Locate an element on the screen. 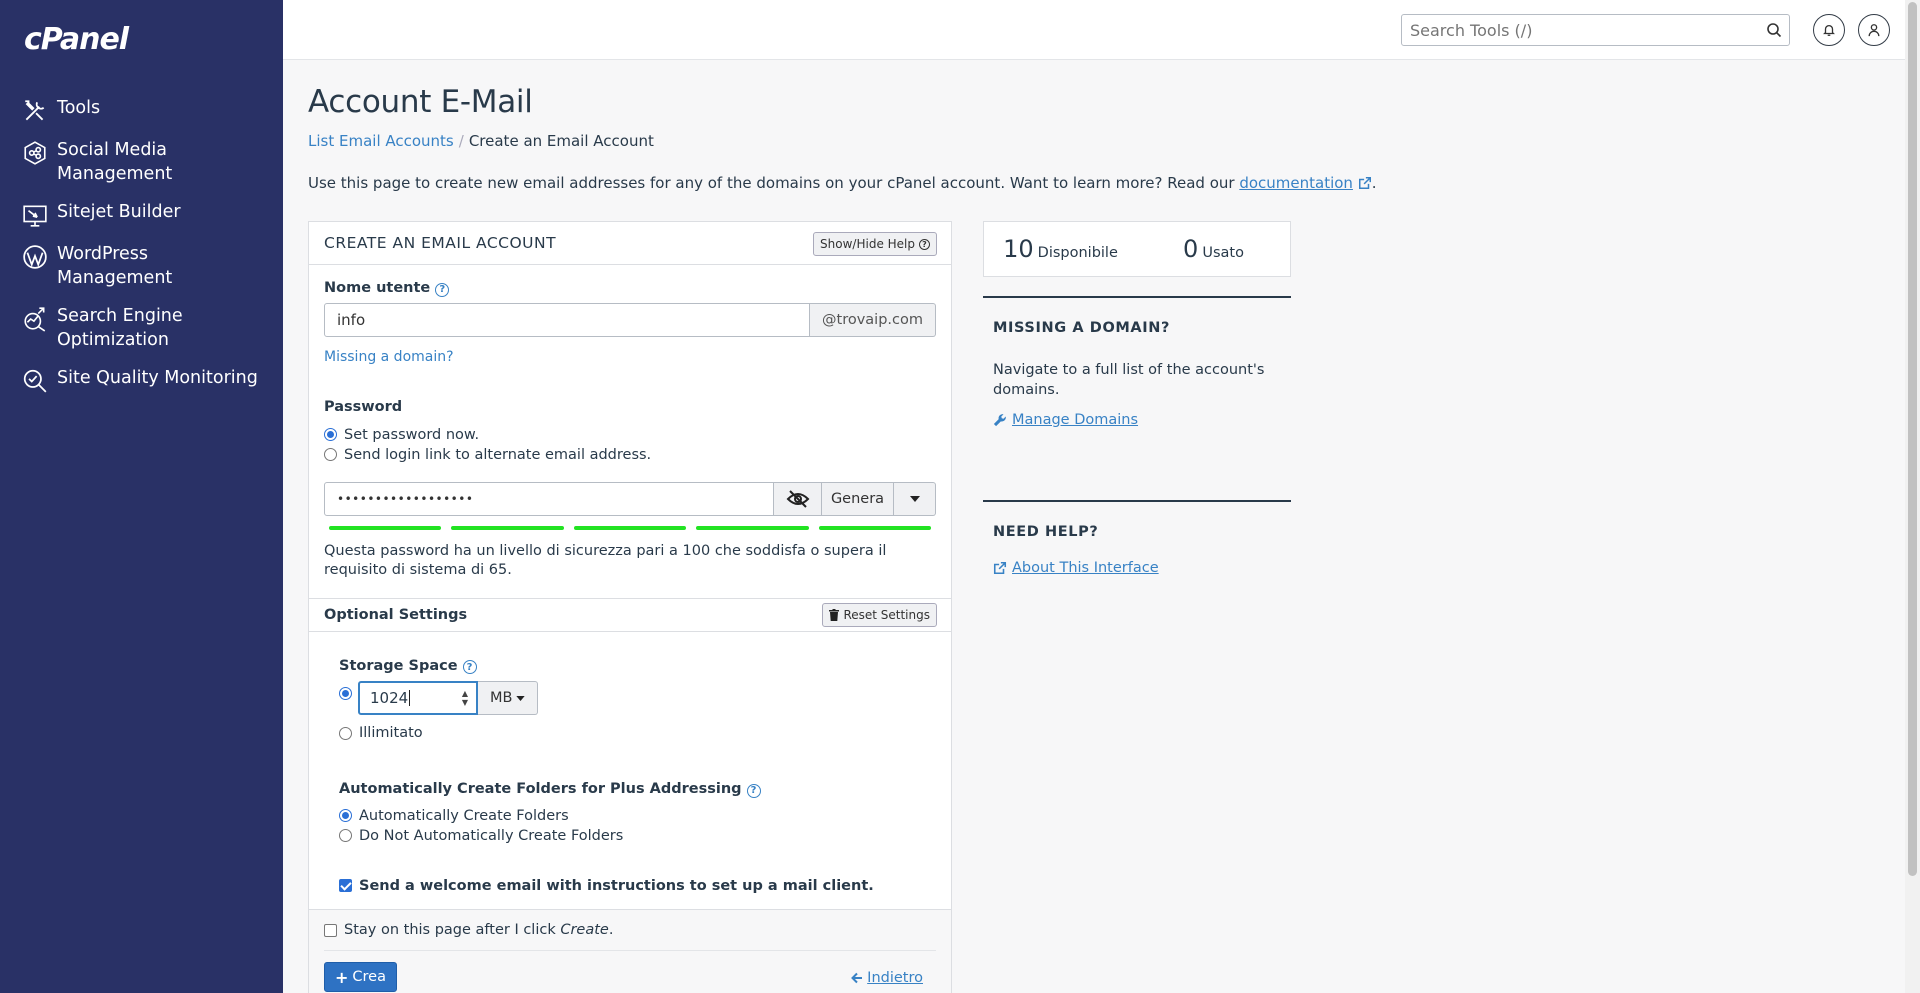 The width and height of the screenshot is (1920, 993). eye-slash-icon is located at coordinates (797, 498).